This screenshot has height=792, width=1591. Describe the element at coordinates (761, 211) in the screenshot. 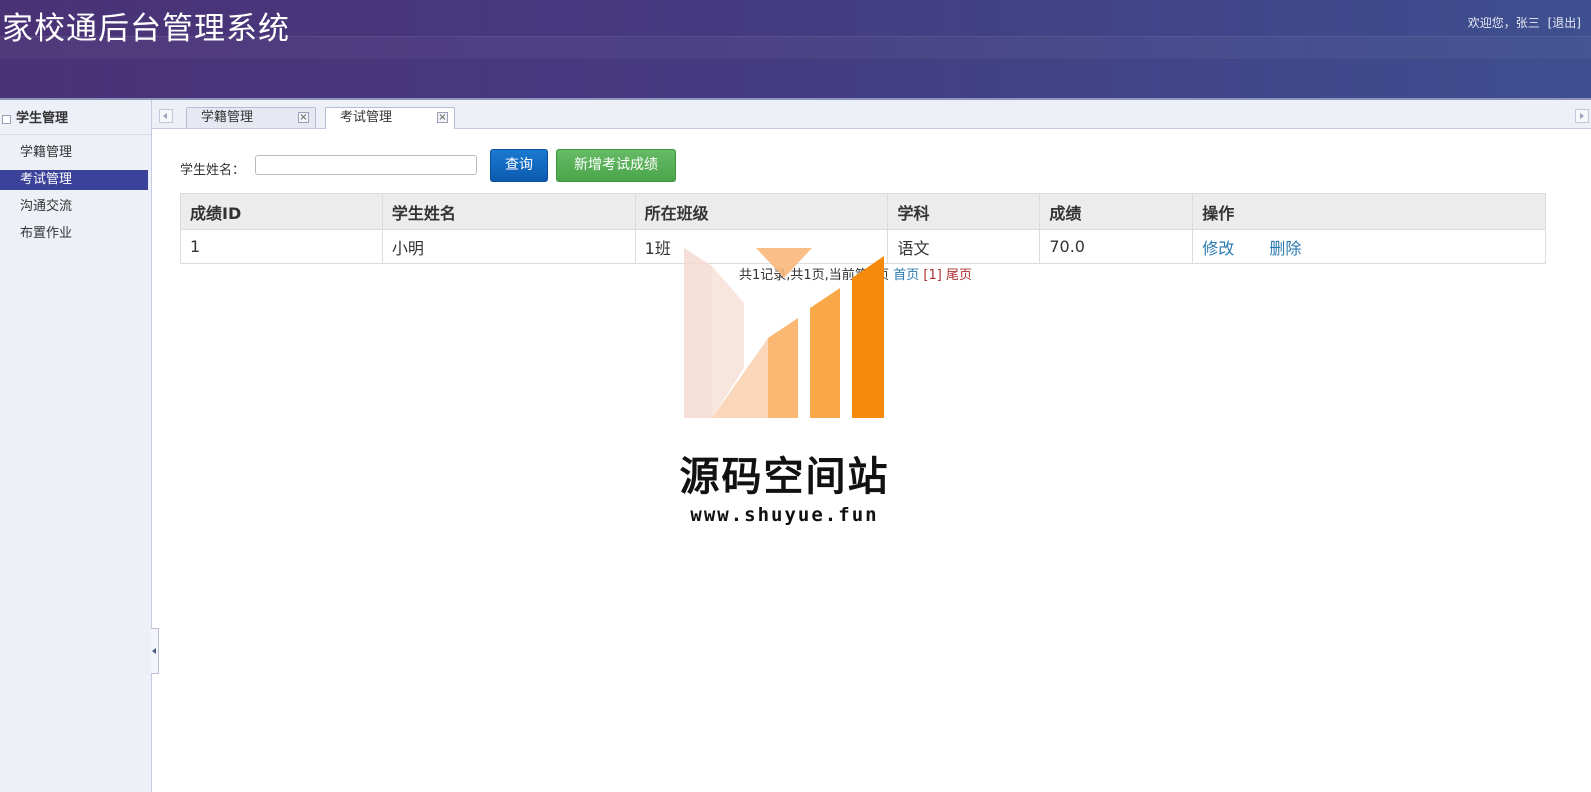

I see `column-header: 所在班级` at that location.